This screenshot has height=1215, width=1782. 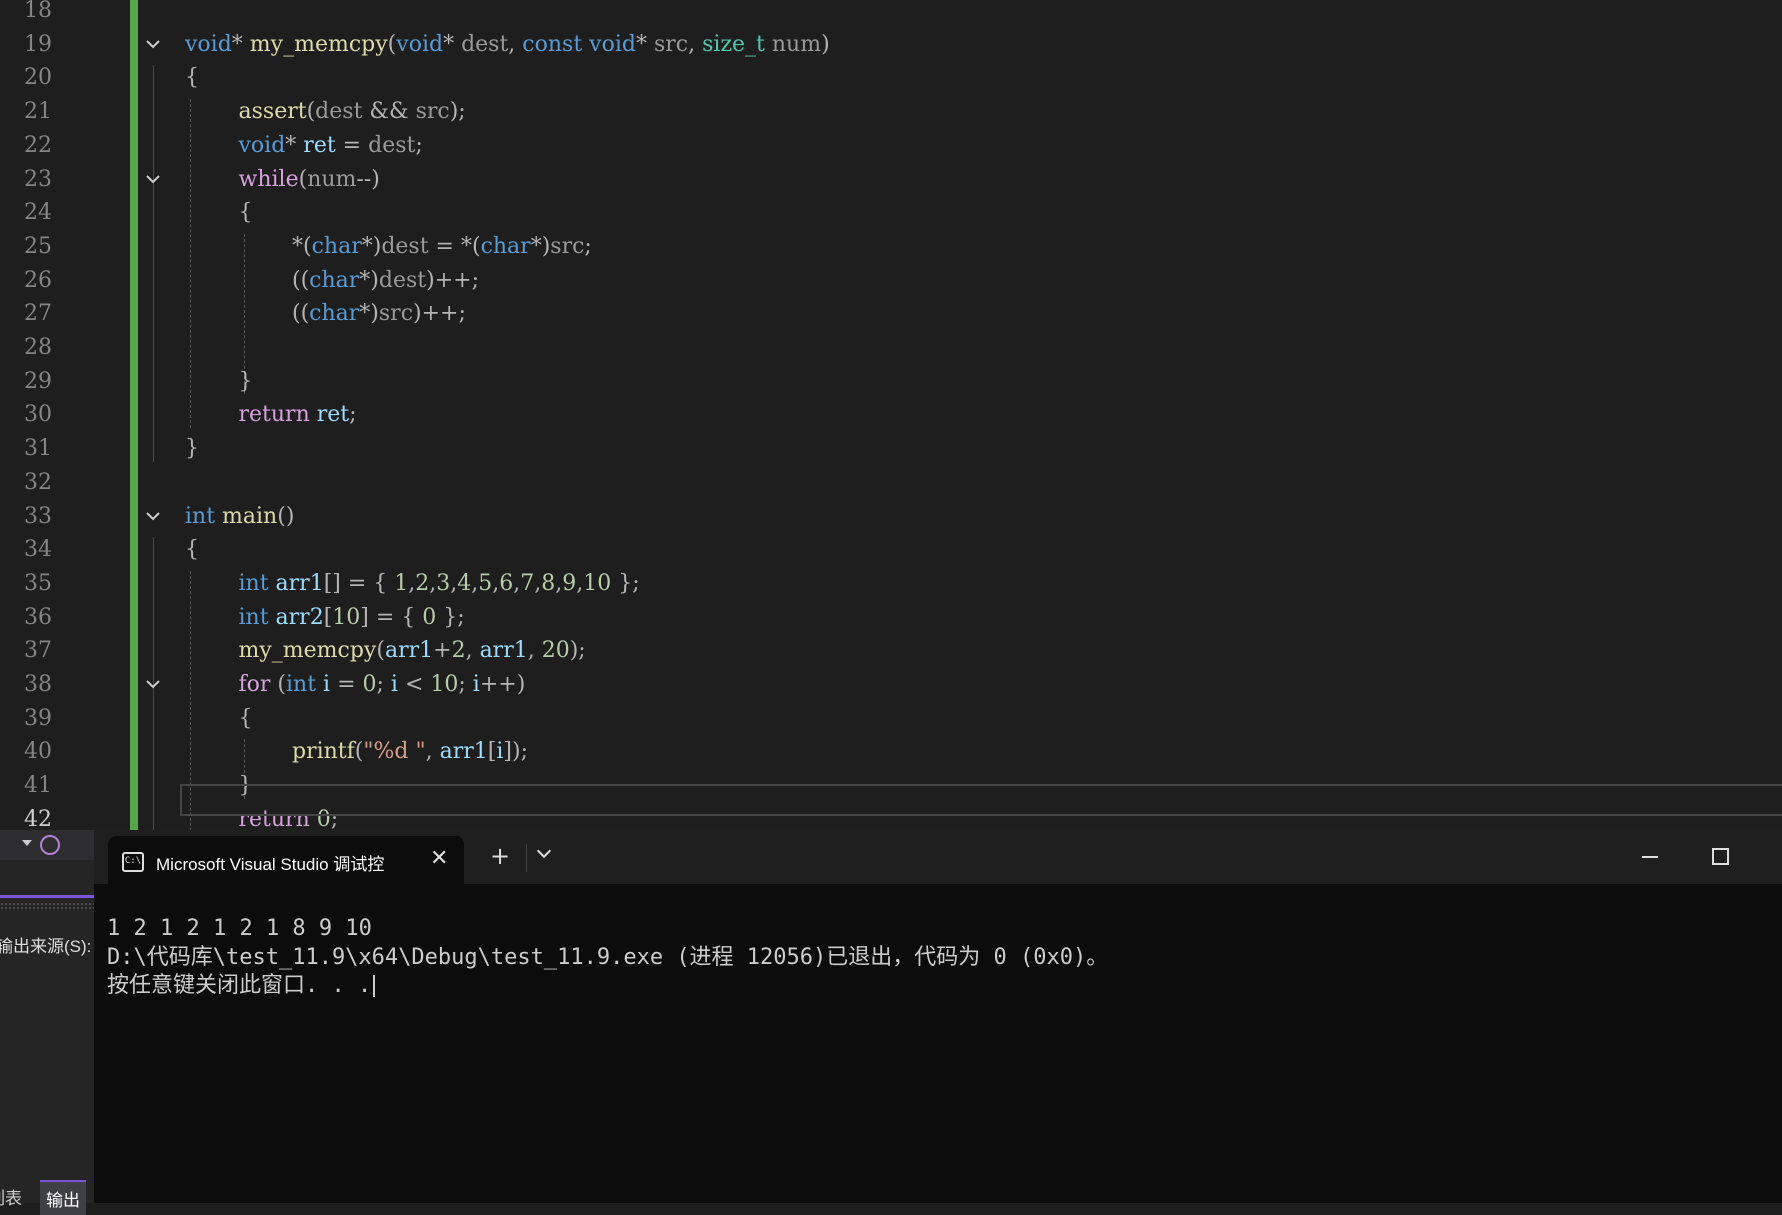 What do you see at coordinates (38, 381) in the screenshot?
I see `line-number: 29` at bounding box center [38, 381].